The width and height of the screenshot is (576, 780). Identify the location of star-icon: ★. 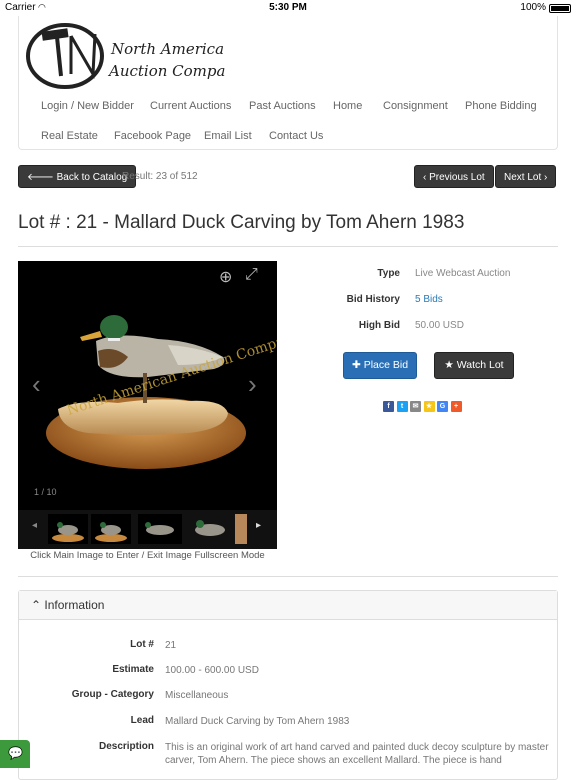
(449, 365).